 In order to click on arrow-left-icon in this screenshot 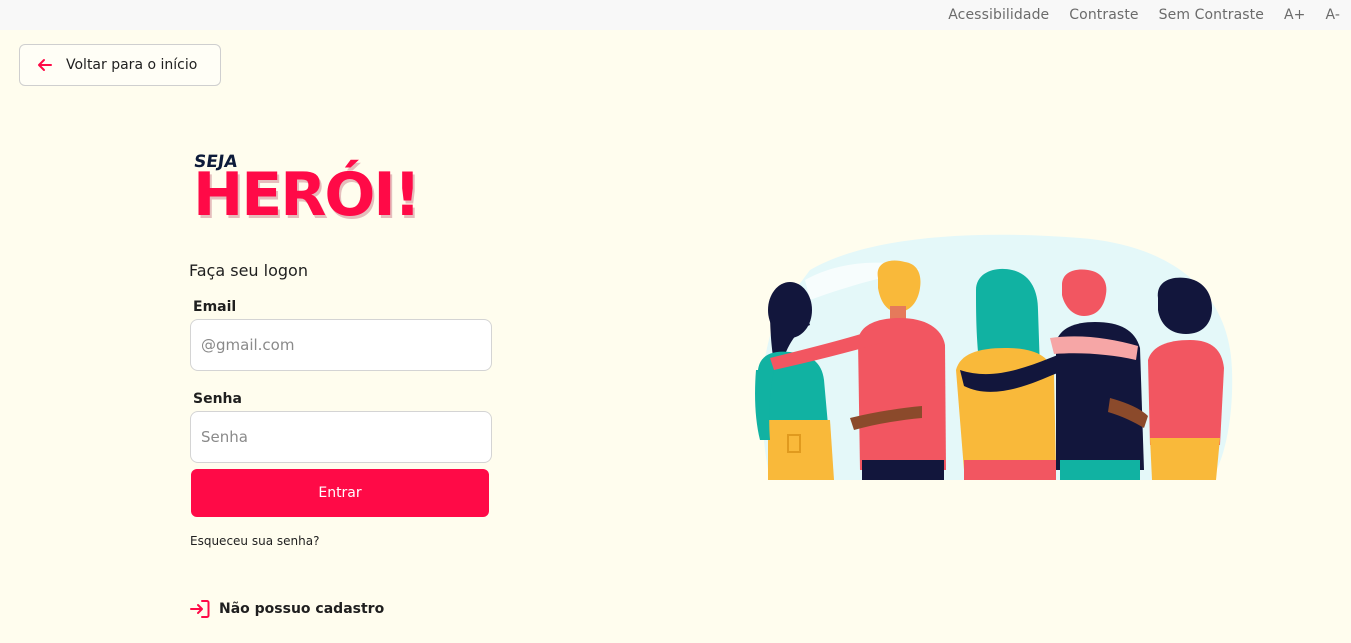, I will do `click(45, 65)`.